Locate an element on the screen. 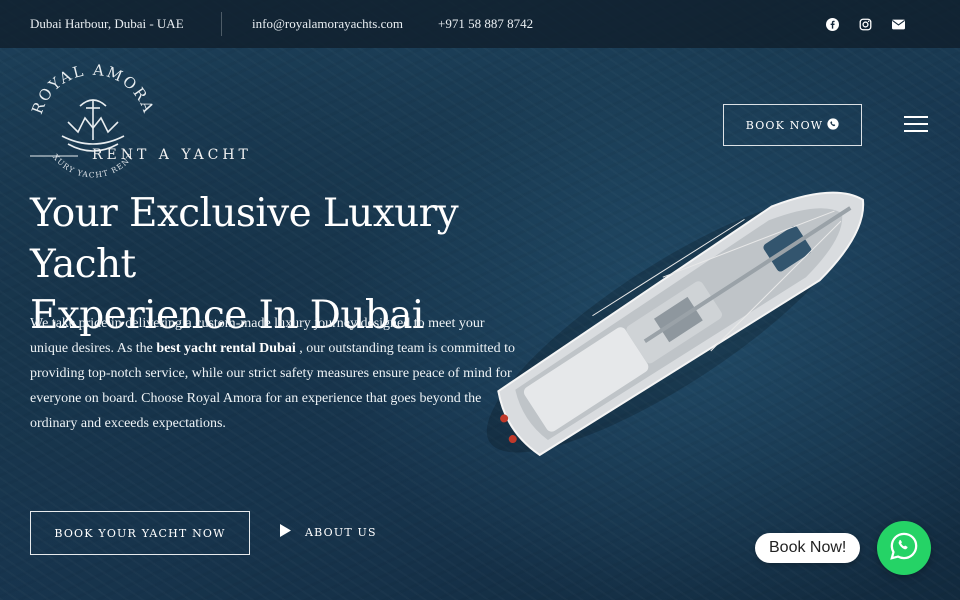 The image size is (960, 600). hamburger-icon is located at coordinates (916, 124).